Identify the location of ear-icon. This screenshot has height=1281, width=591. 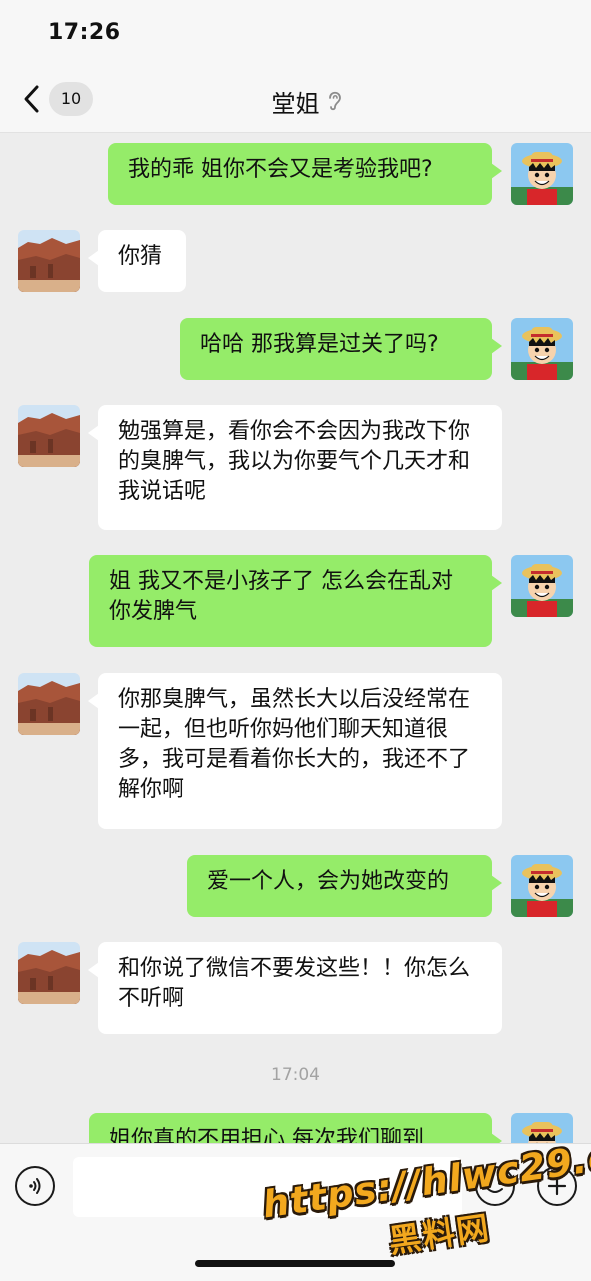
(335, 100).